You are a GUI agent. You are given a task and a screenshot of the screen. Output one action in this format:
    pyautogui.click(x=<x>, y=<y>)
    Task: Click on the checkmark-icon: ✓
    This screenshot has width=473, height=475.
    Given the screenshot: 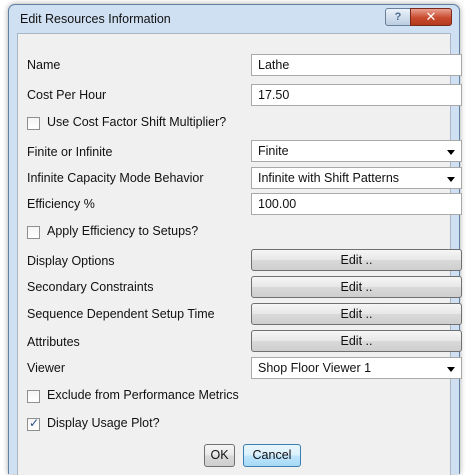 What is the action you would take?
    pyautogui.click(x=34, y=423)
    